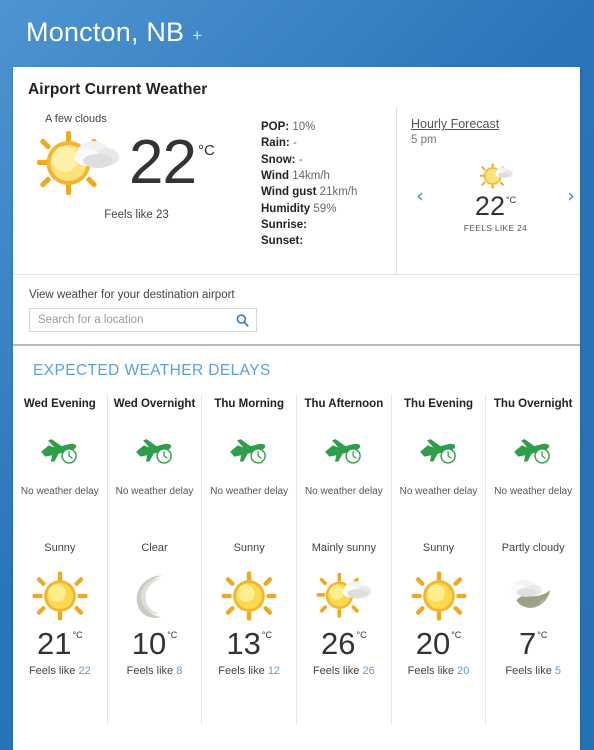 This screenshot has height=750, width=594. What do you see at coordinates (558, 671) in the screenshot?
I see `feels-like-value: 5` at bounding box center [558, 671].